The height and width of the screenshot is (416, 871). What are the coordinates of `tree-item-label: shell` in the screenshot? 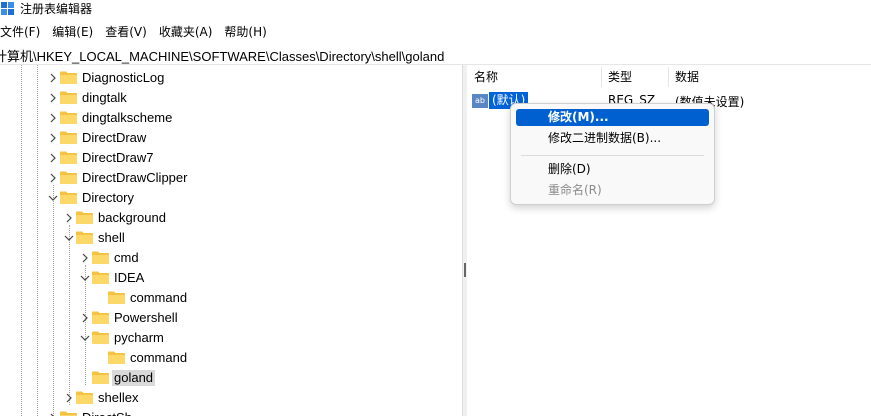 It's located at (111, 237).